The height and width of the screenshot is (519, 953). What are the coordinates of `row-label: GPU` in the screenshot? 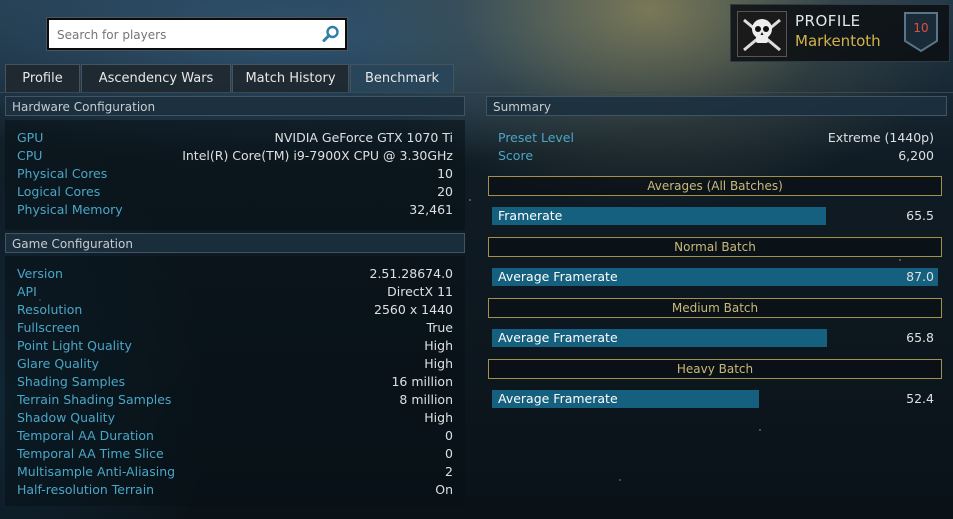 It's located at (30, 137).